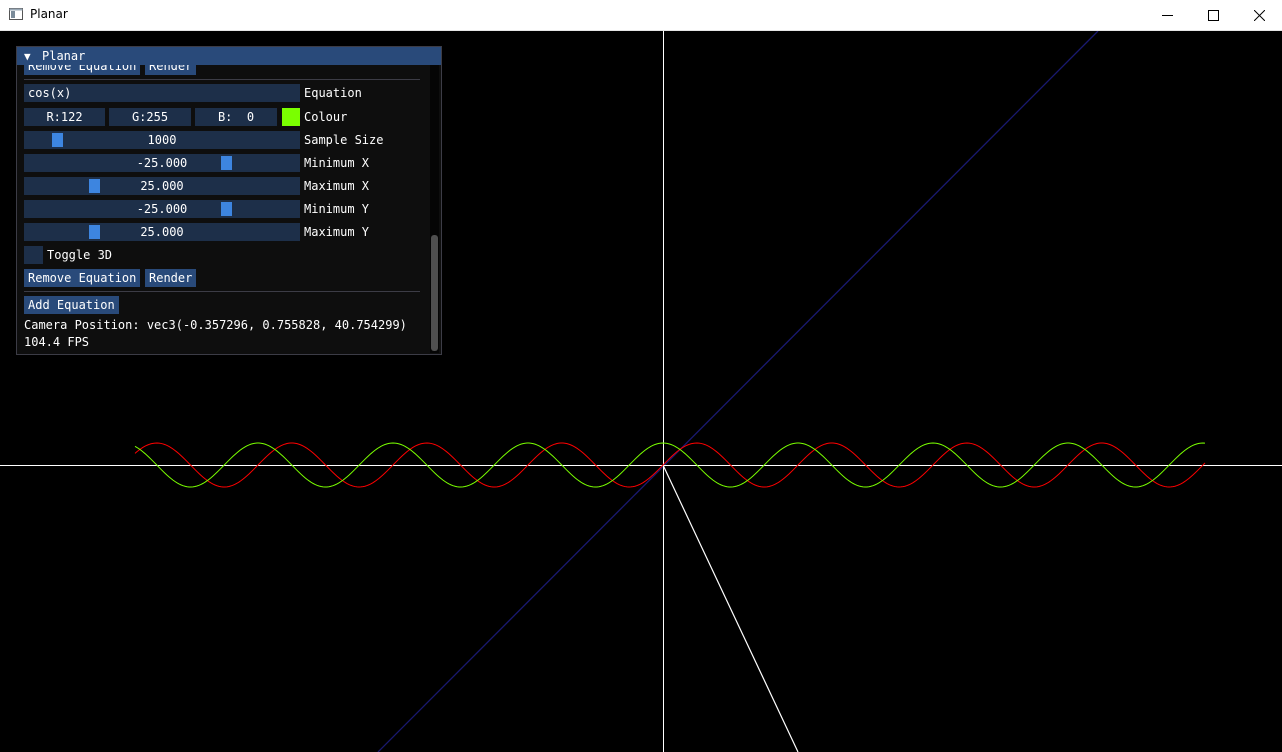 The width and height of the screenshot is (1282, 752). I want to click on sample-size-slider: 1000, so click(162, 140).